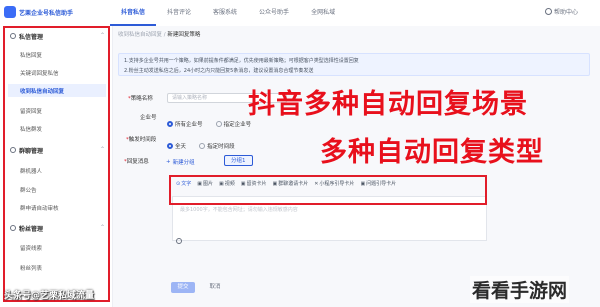 The height and width of the screenshot is (307, 600). I want to click on group-chip: 分组1, so click(238, 160).